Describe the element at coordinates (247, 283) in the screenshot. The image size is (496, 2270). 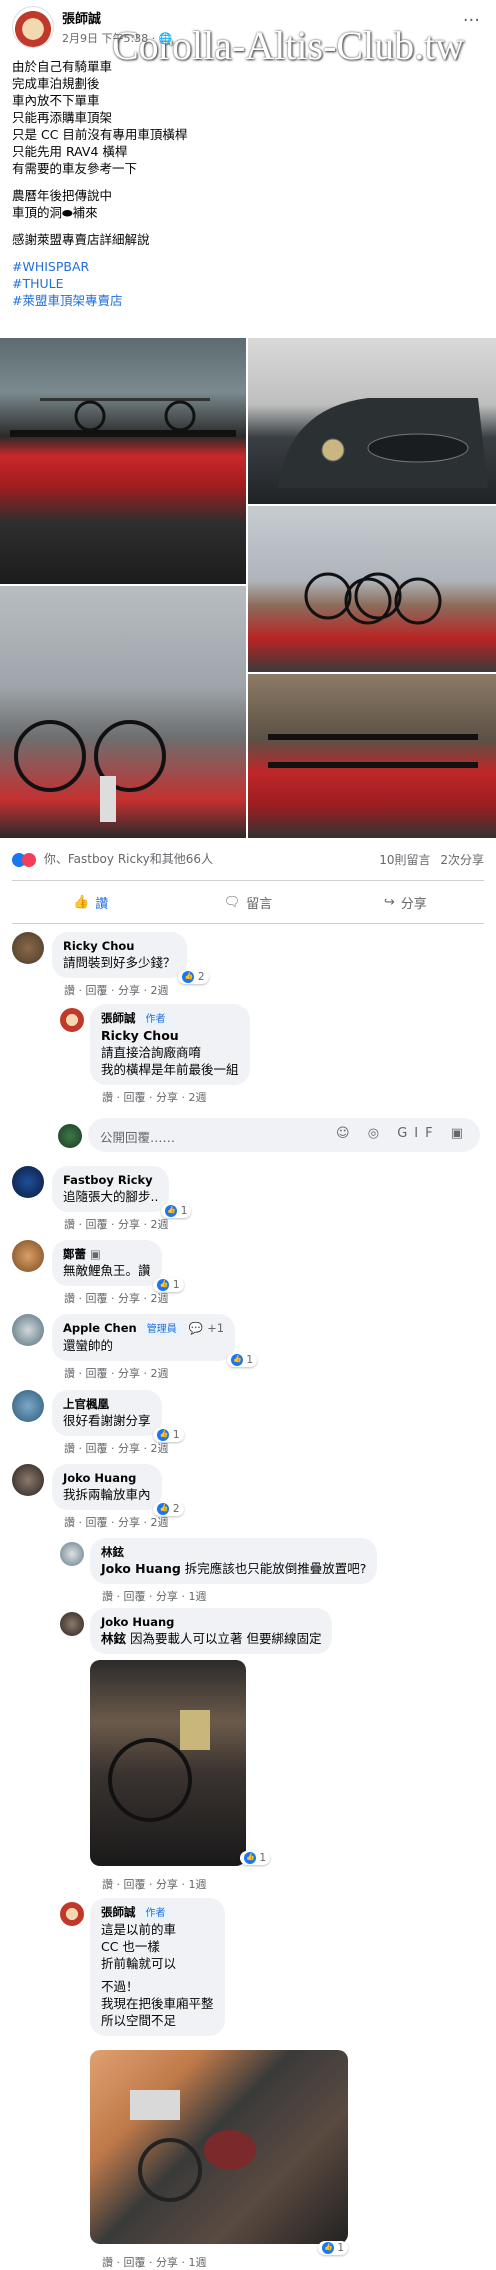
I see `hashtag-link: #THULE` at that location.